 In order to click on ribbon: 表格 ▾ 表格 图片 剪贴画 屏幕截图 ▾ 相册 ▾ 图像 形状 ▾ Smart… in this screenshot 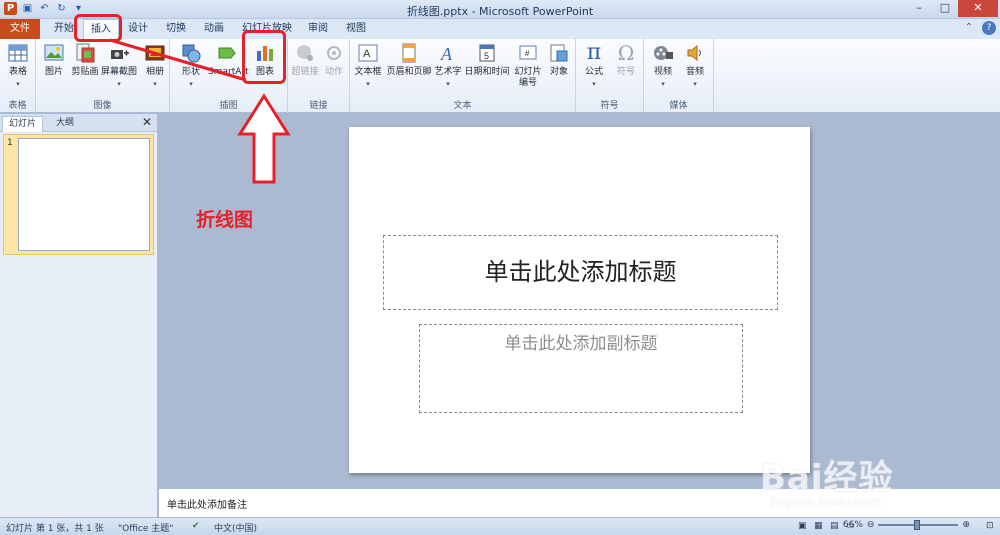, I will do `click(500, 76)`.